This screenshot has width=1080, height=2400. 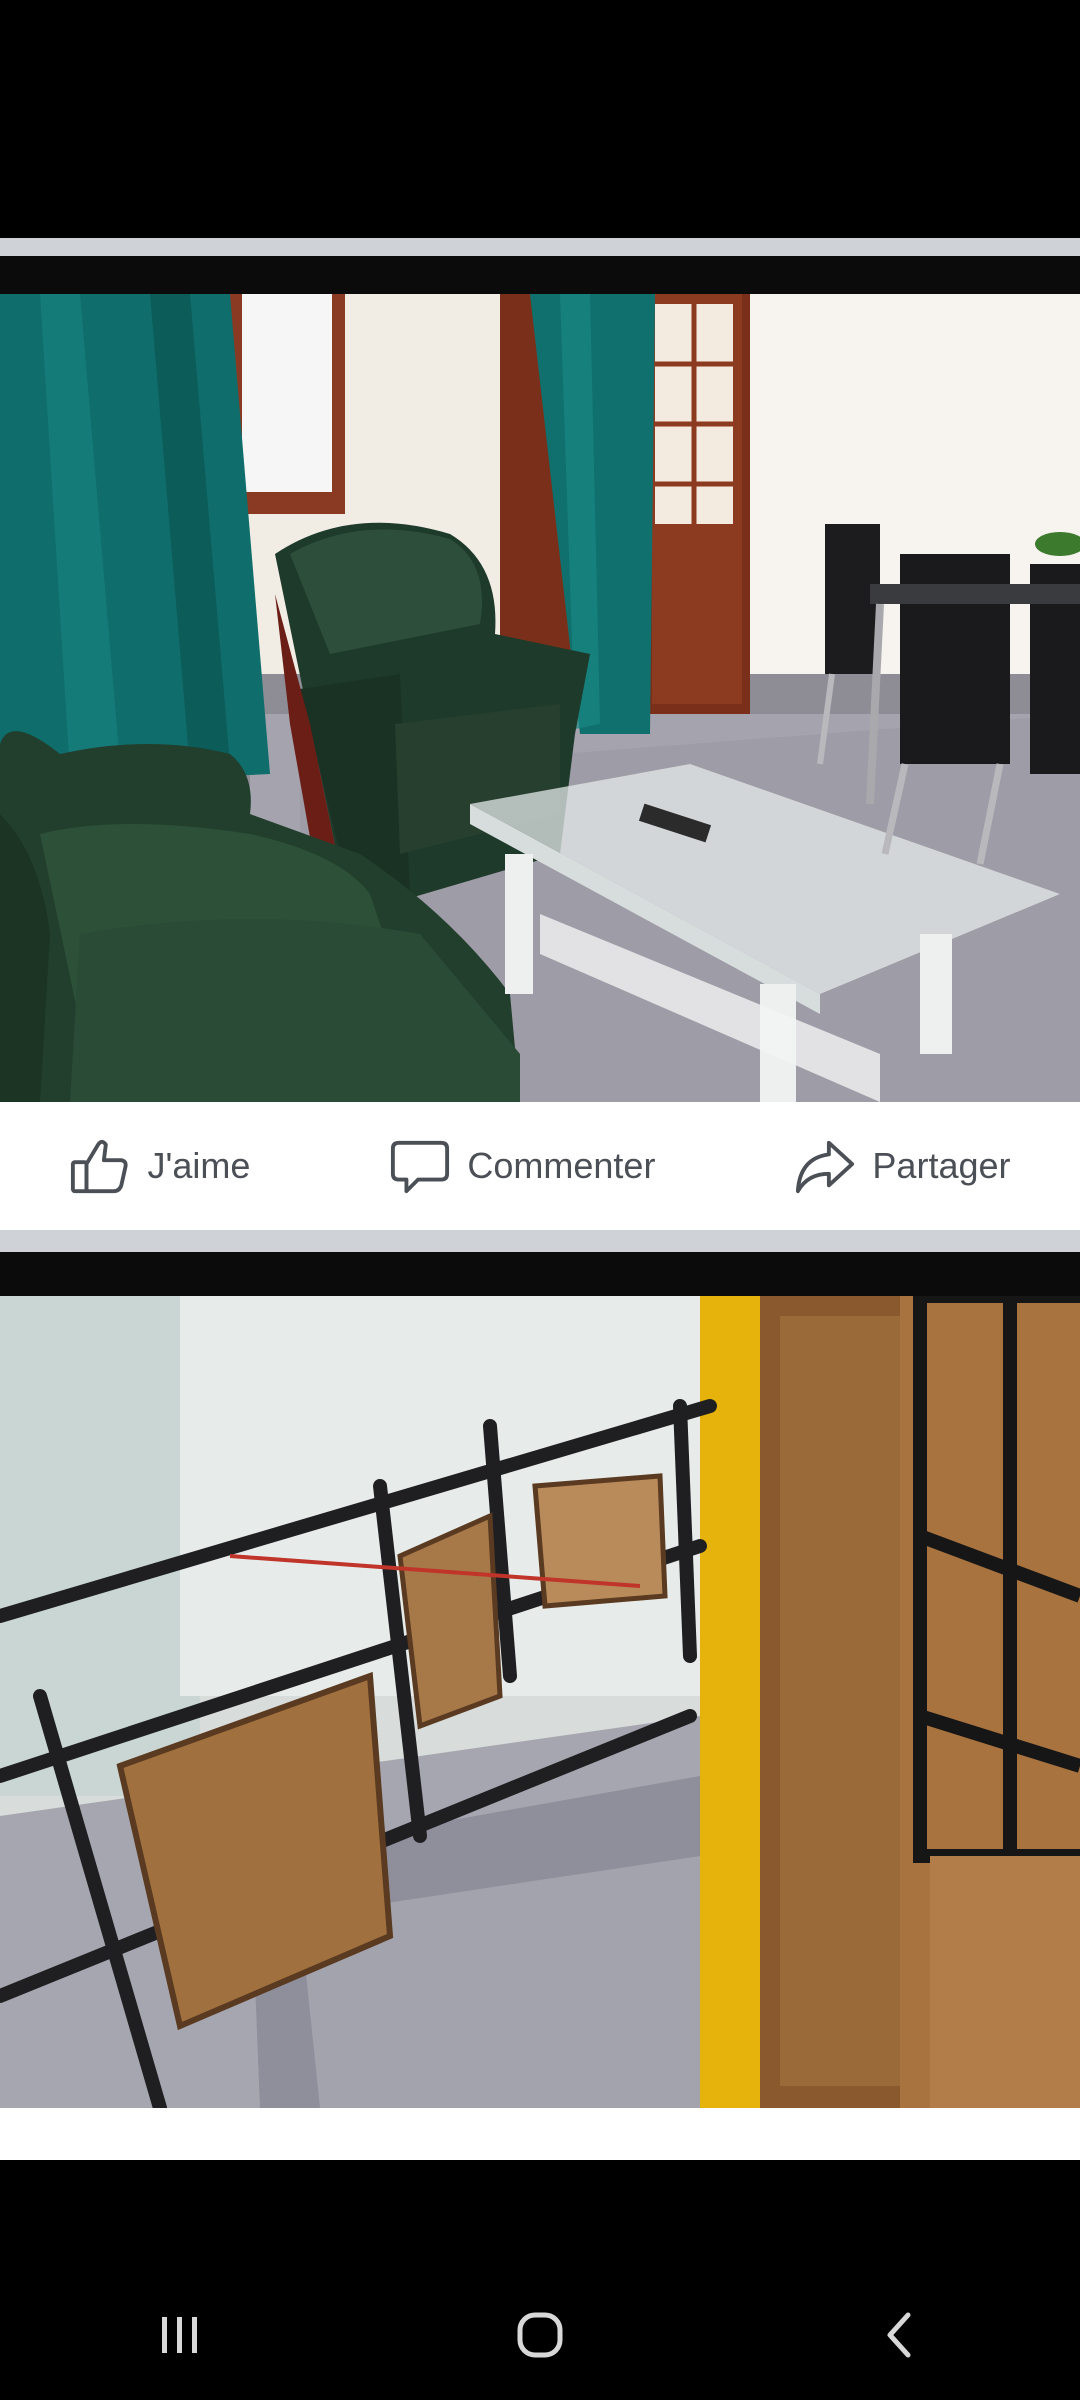 I want to click on post-action-bar-partial, so click(x=540, y=2134).